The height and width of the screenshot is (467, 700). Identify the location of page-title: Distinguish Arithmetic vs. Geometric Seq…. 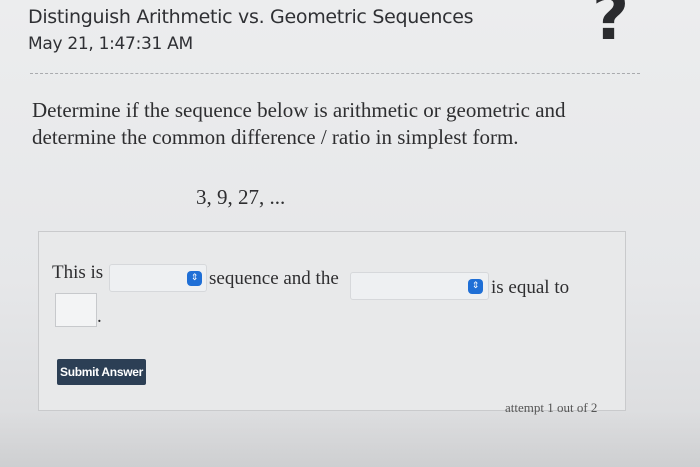
(251, 17).